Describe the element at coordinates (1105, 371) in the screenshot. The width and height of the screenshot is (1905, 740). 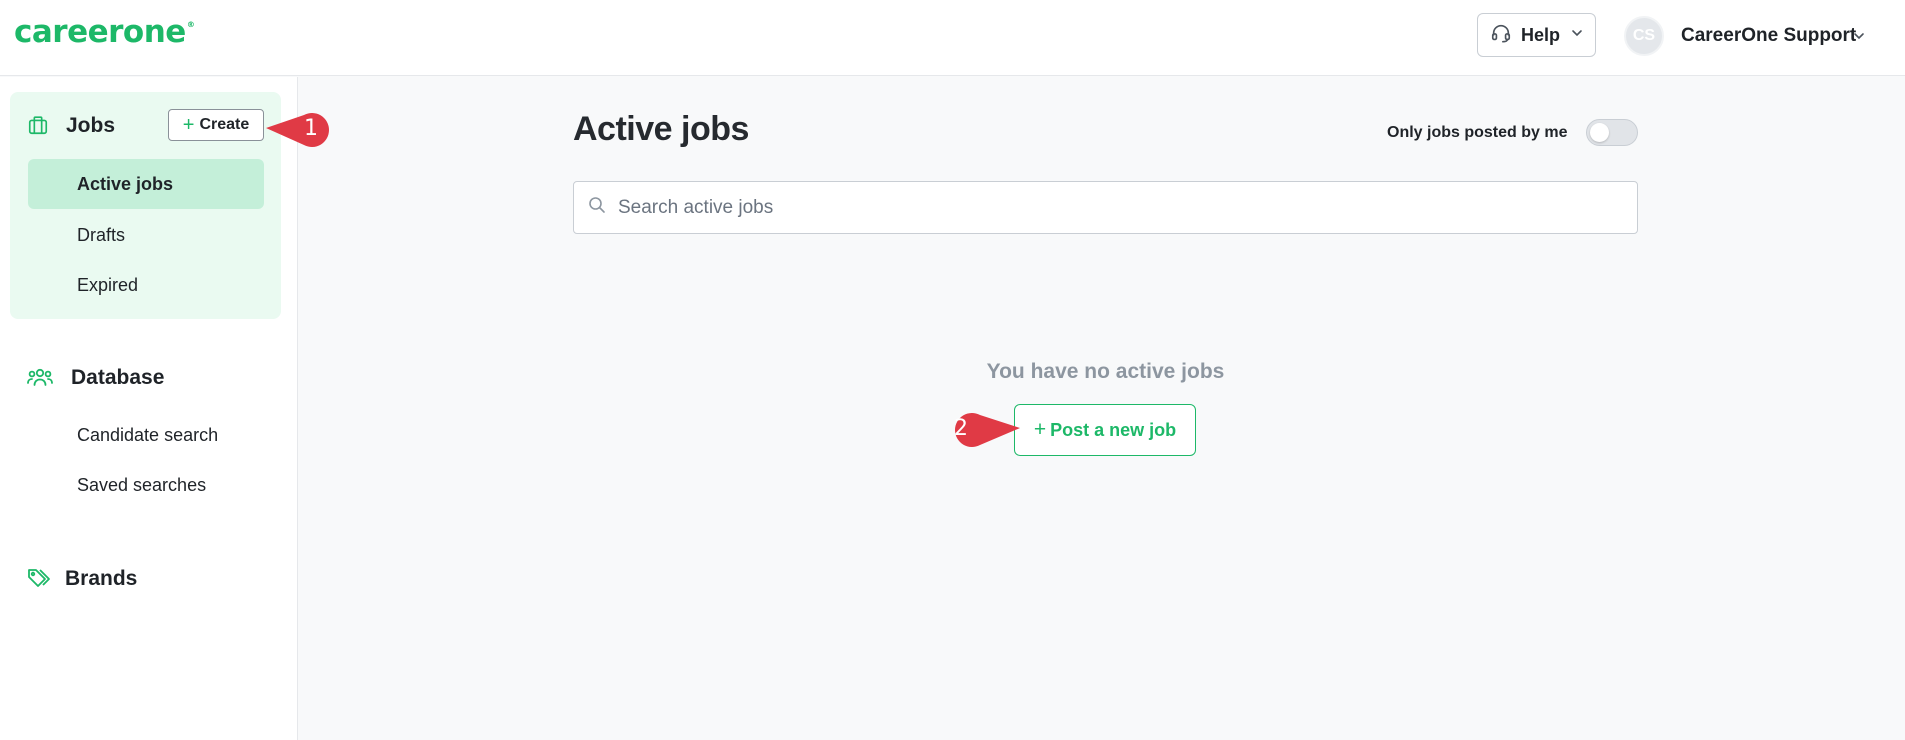
I see `empty-state-message: You have no active jobs` at that location.